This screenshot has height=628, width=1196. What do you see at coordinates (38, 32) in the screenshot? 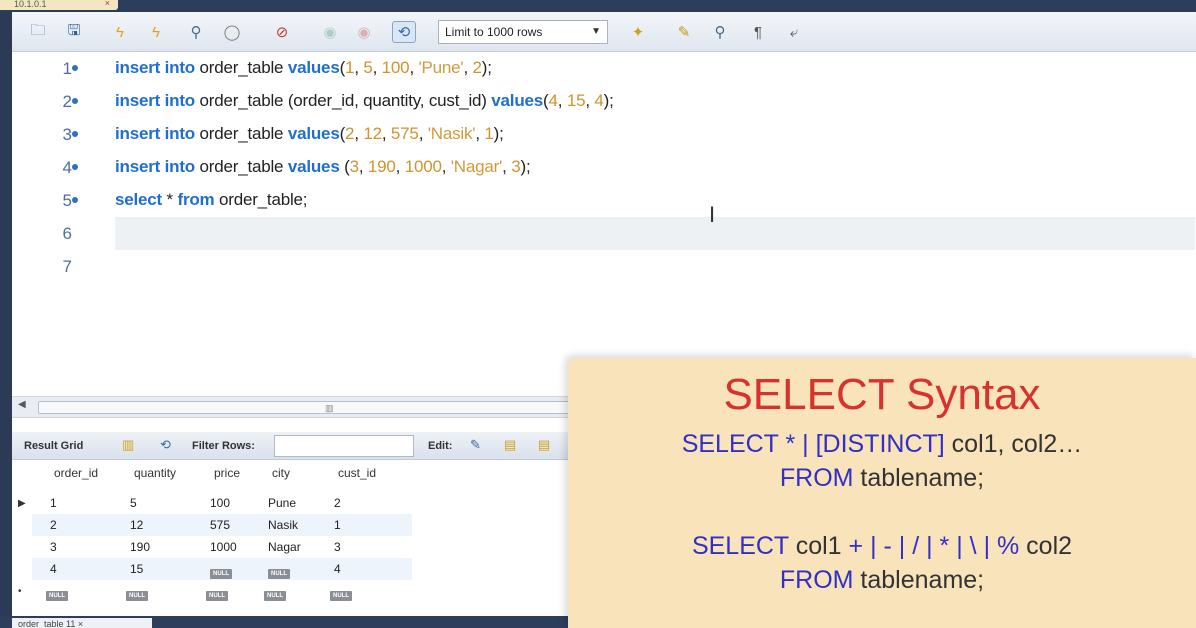
I see `folder-icon: 🗀` at bounding box center [38, 32].